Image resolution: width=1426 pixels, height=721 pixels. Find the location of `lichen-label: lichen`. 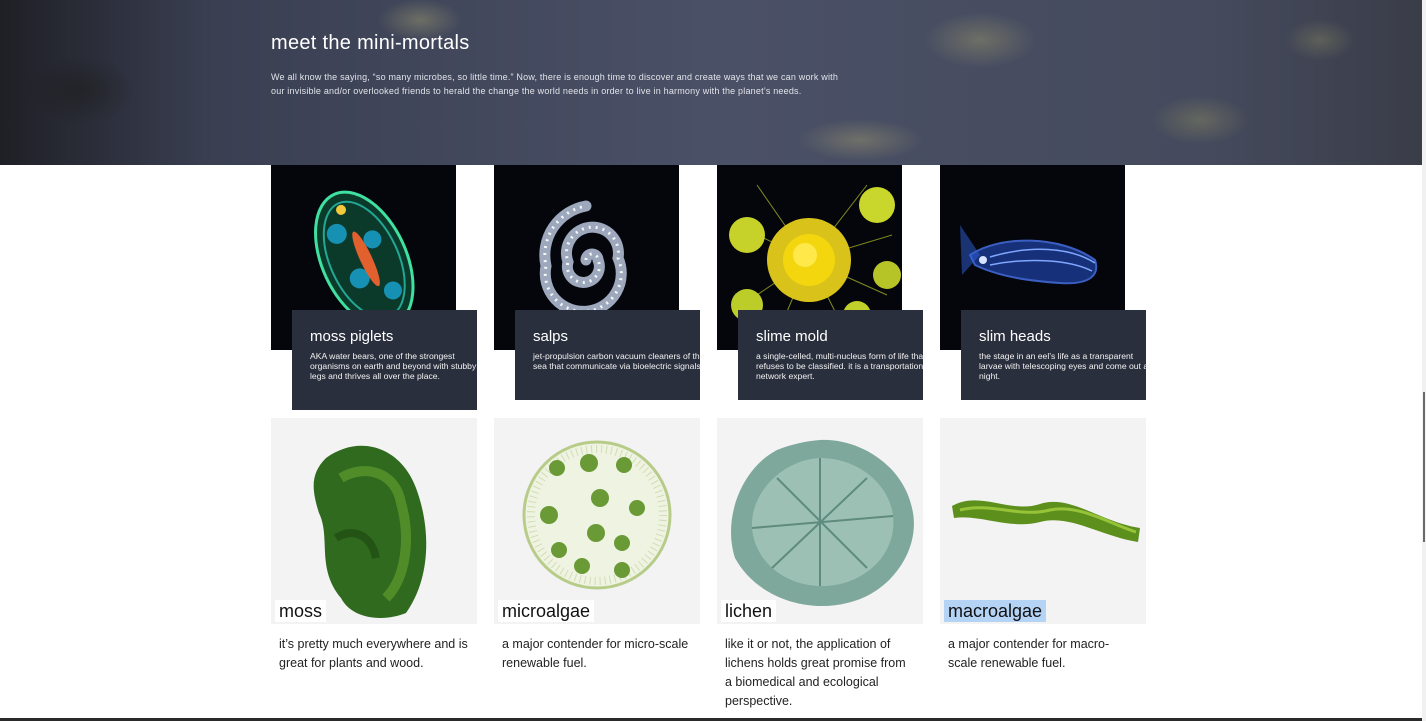

lichen-label: lichen is located at coordinates (749, 611).